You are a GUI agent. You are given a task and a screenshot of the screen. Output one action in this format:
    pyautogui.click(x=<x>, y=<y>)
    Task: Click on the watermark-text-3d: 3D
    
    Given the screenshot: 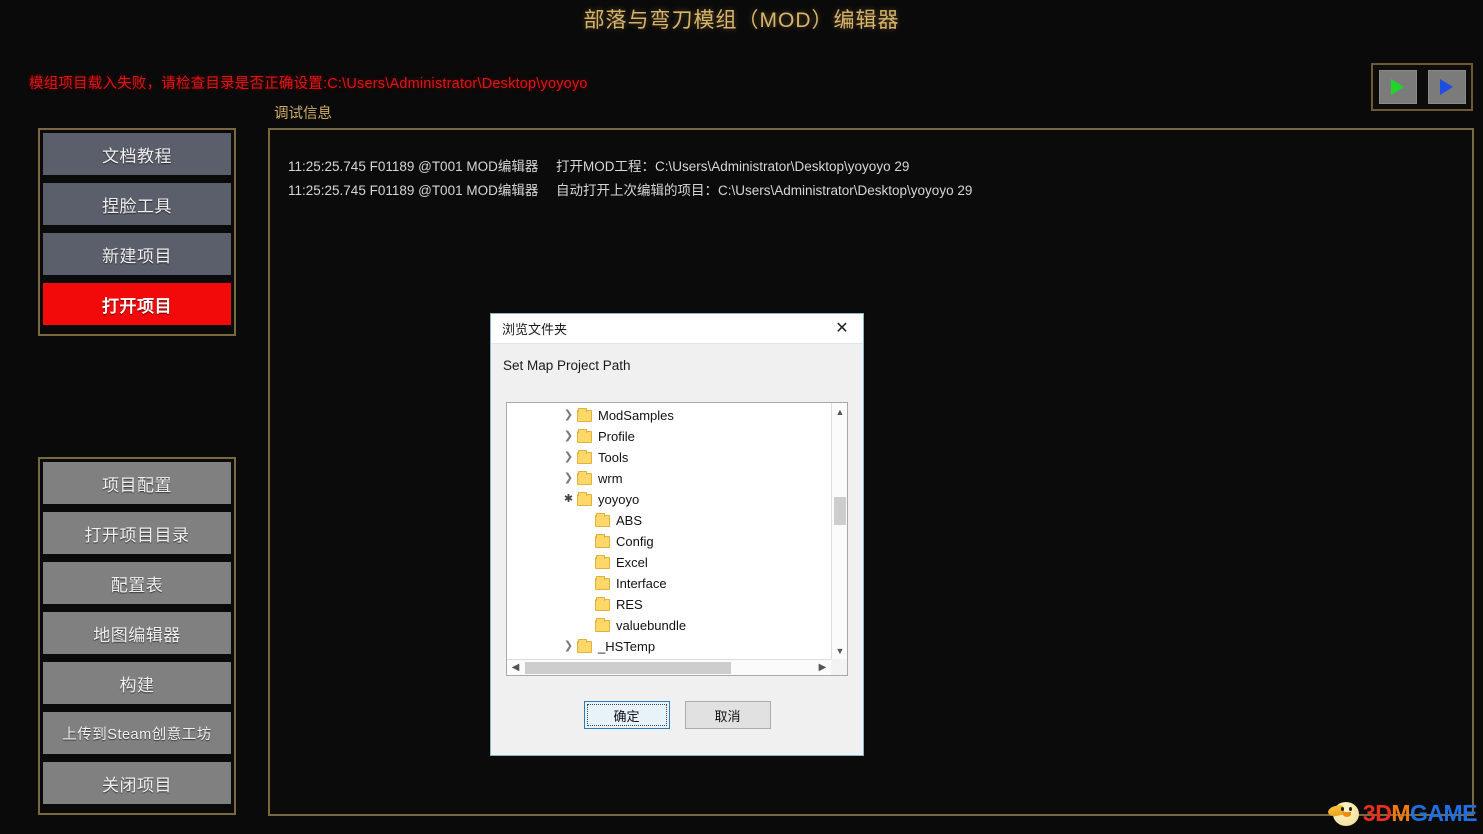 What is the action you would take?
    pyautogui.click(x=1377, y=812)
    